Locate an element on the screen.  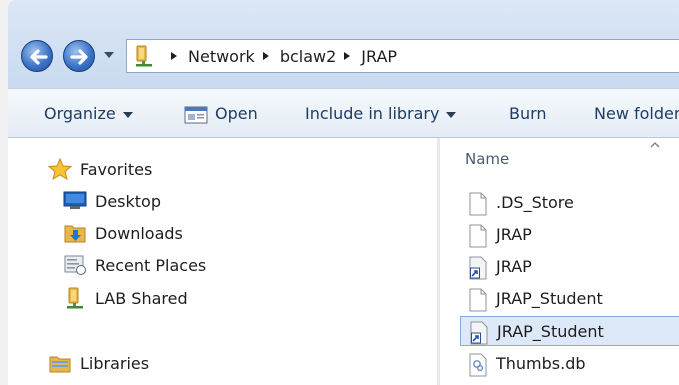
file-row-jrap-student-shortcut: JRAP_Student is located at coordinates (569, 331).